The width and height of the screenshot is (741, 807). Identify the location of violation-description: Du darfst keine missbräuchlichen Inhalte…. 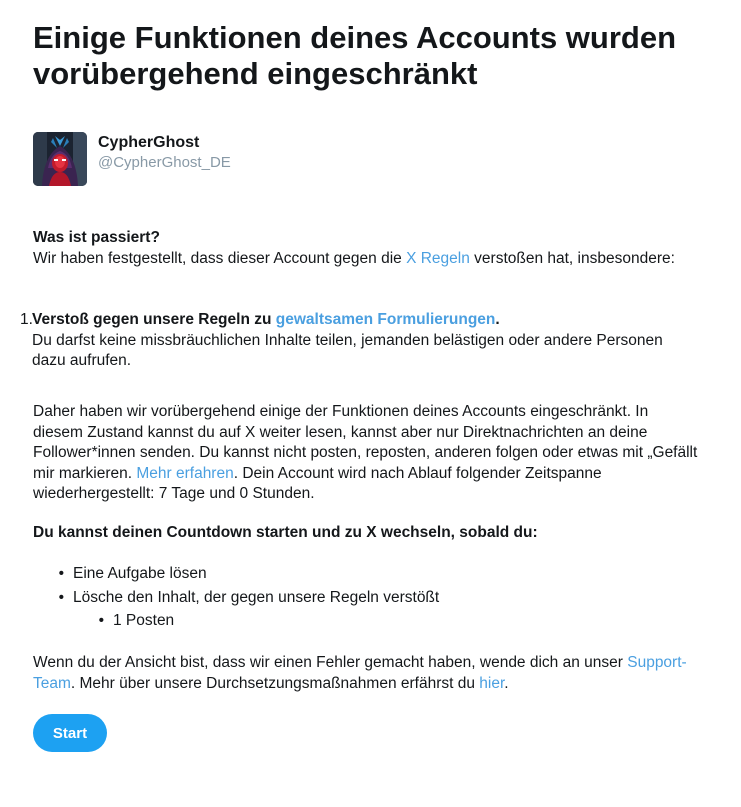
(347, 350).